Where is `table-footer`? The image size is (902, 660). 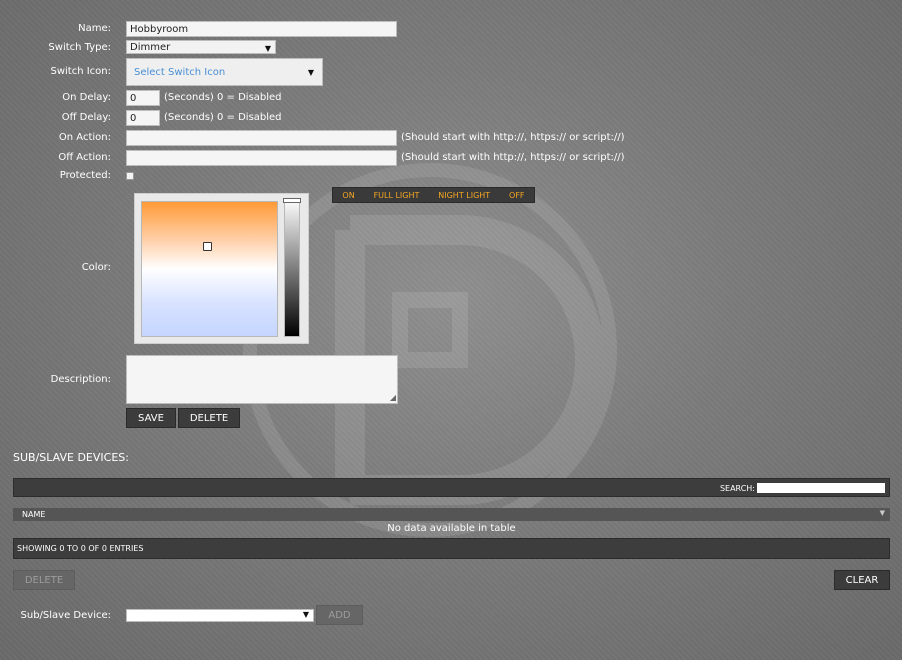 table-footer is located at coordinates (451, 548).